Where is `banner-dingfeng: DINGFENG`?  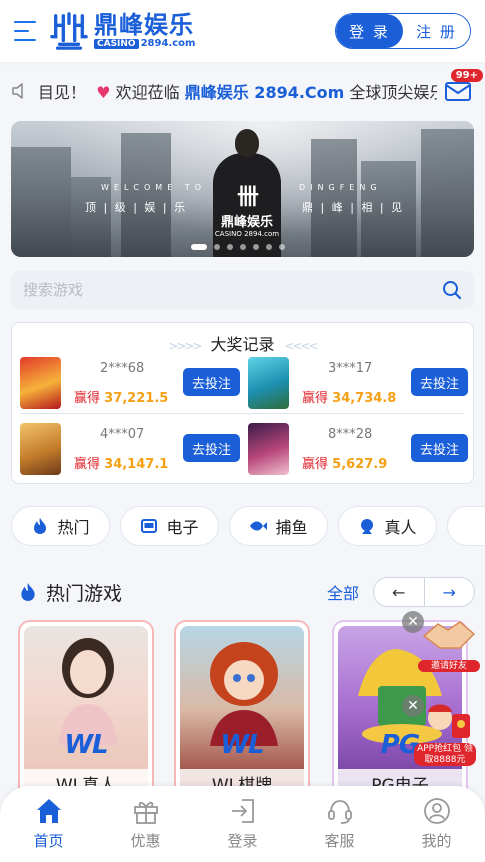 banner-dingfeng: DINGFENG is located at coordinates (340, 187).